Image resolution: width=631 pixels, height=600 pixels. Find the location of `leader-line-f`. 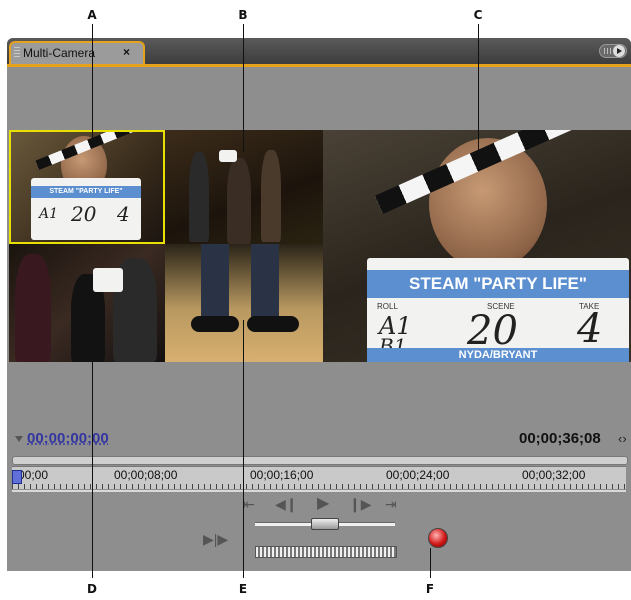

leader-line-f is located at coordinates (430, 563).